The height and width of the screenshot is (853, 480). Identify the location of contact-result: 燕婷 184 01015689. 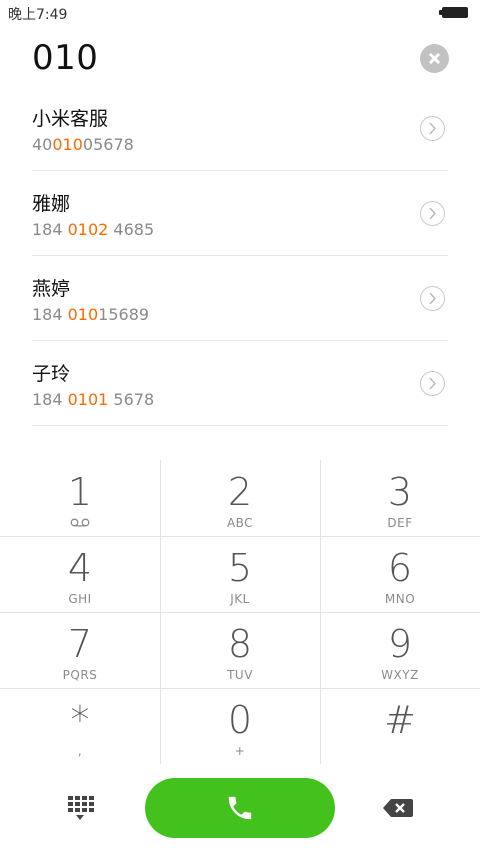
(240, 298).